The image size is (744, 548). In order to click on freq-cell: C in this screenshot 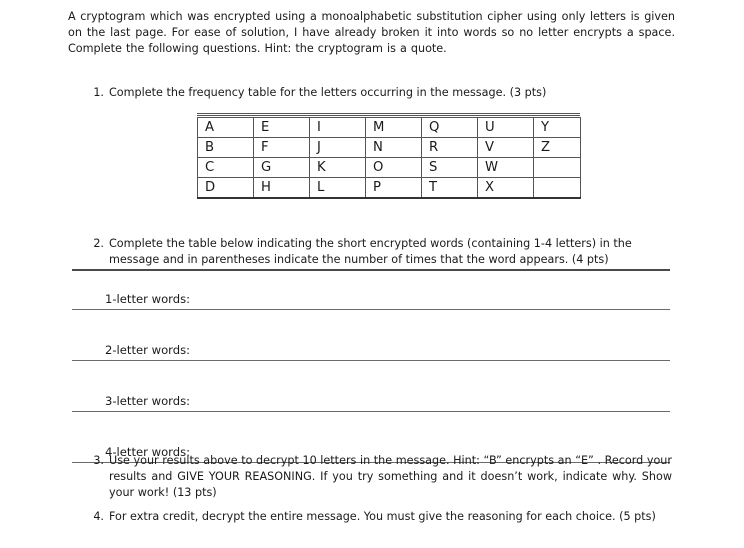, I will do `click(225, 167)`.